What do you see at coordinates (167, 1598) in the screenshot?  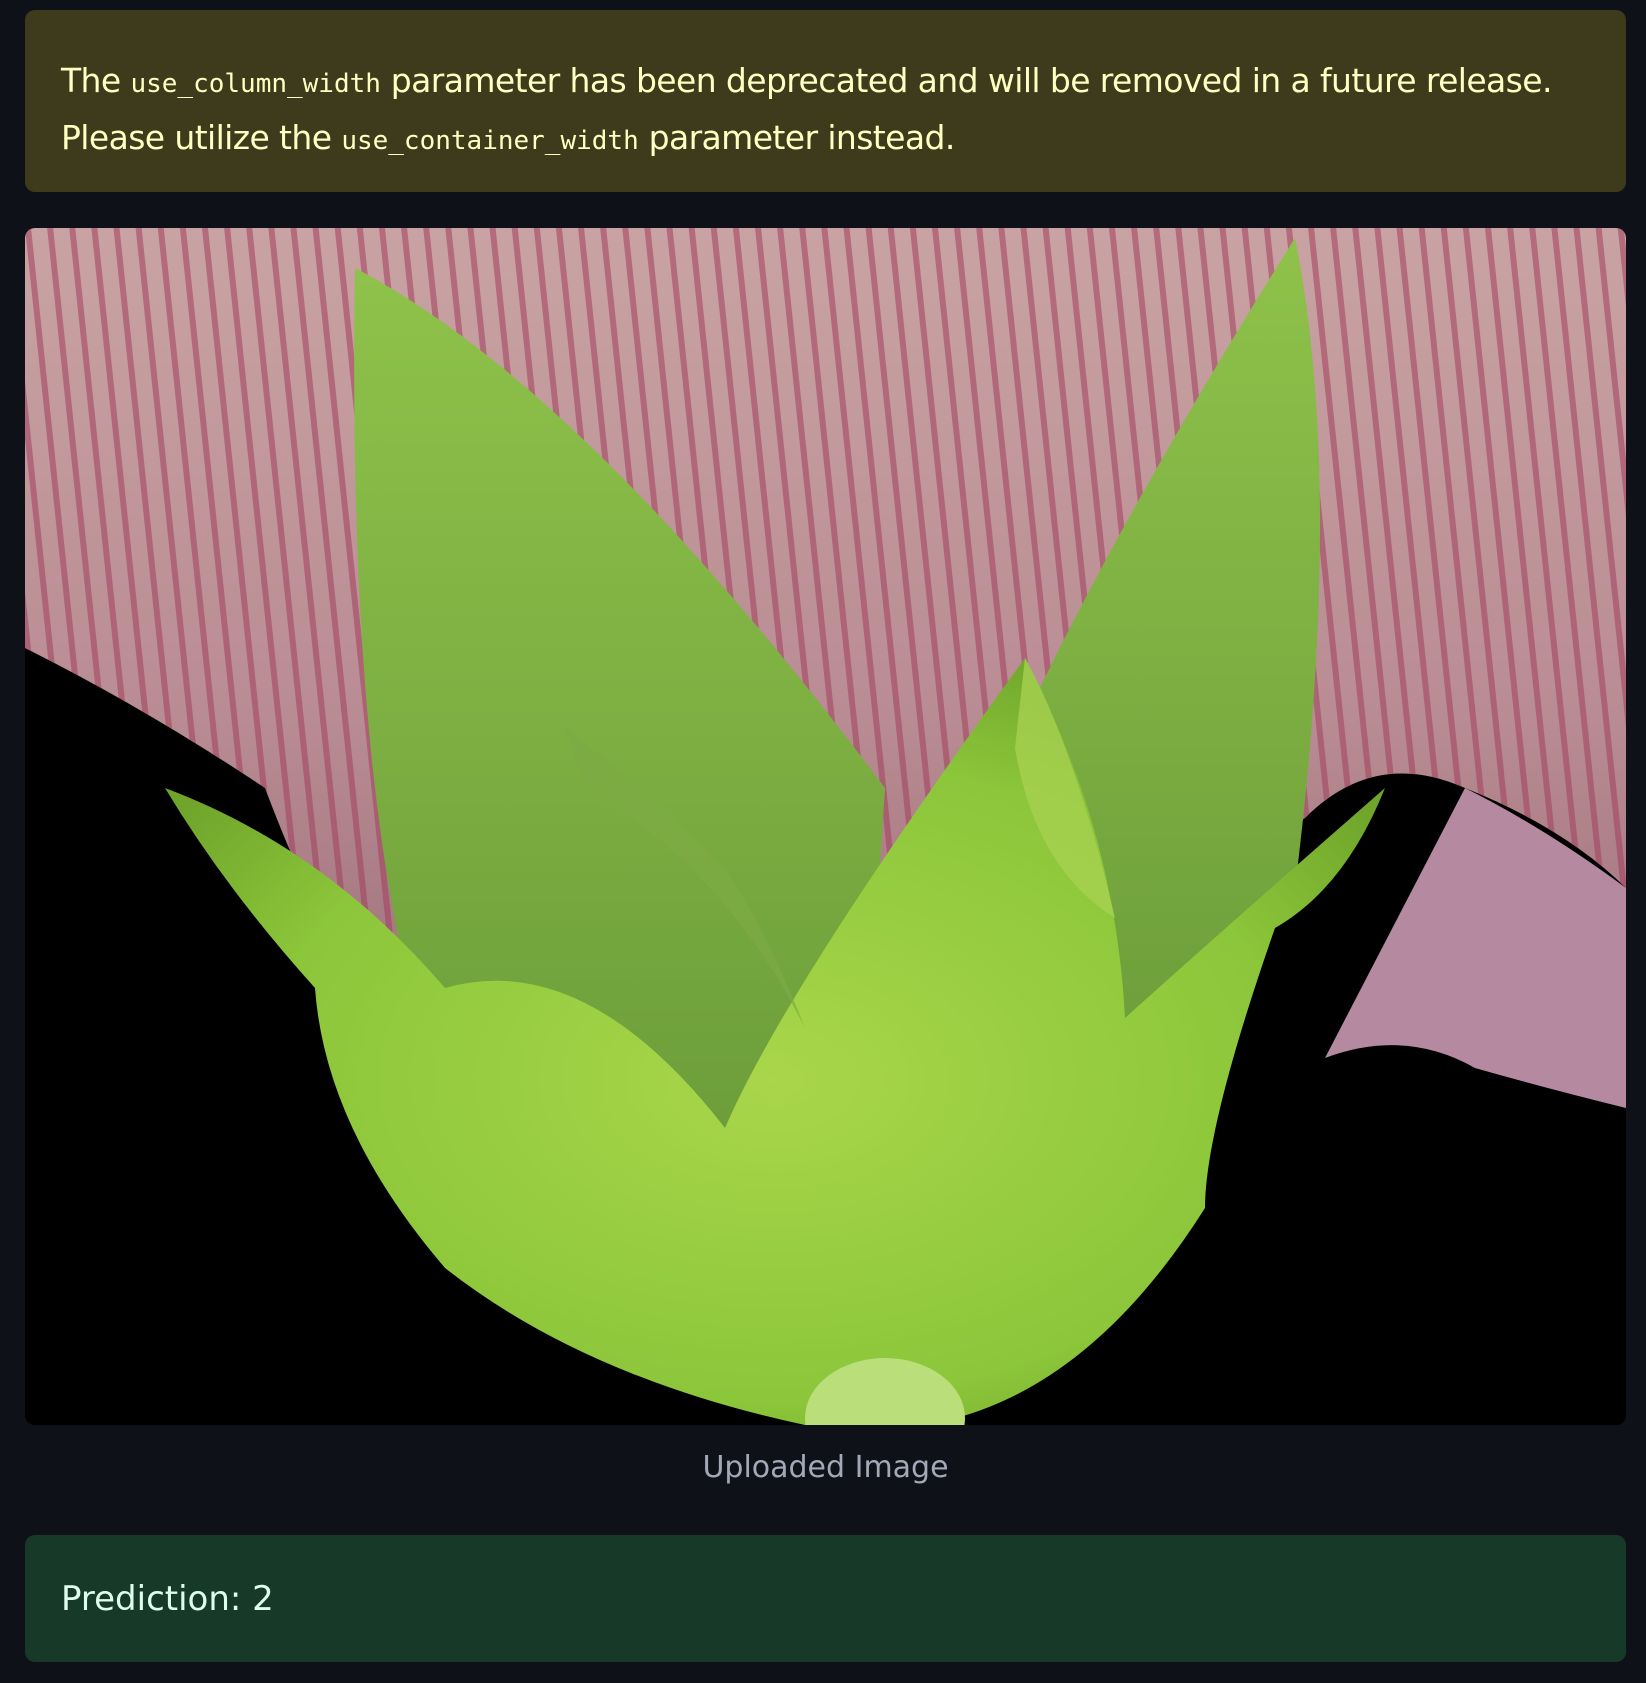 I see `prediction-text: Prediction: 2` at bounding box center [167, 1598].